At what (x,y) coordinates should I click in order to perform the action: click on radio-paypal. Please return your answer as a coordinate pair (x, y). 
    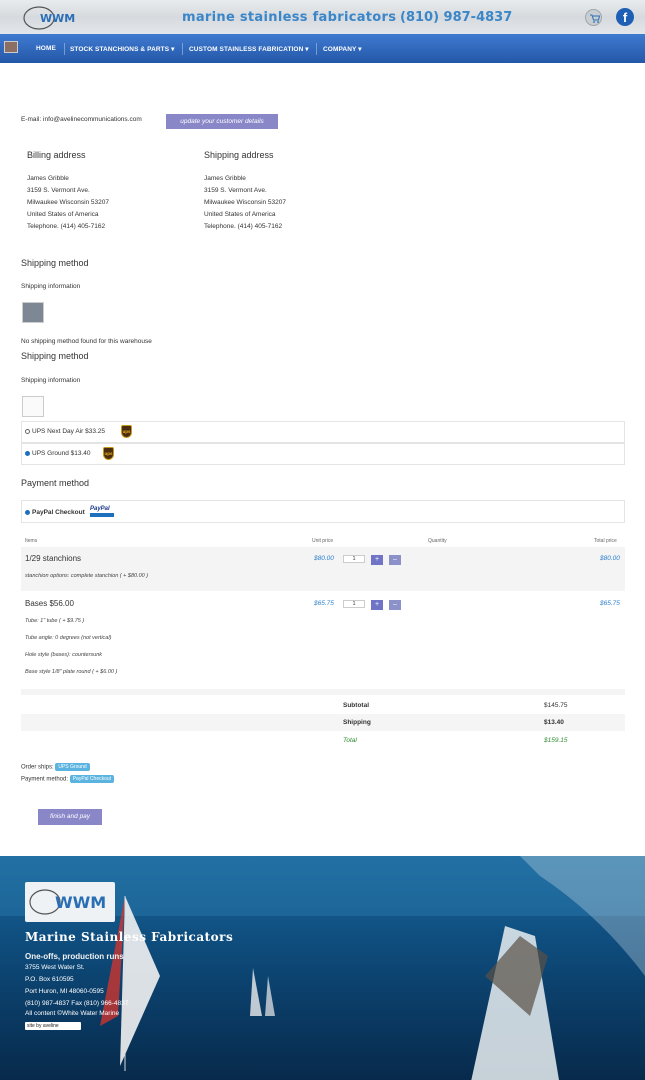
    Looking at the image, I should click on (27, 512).